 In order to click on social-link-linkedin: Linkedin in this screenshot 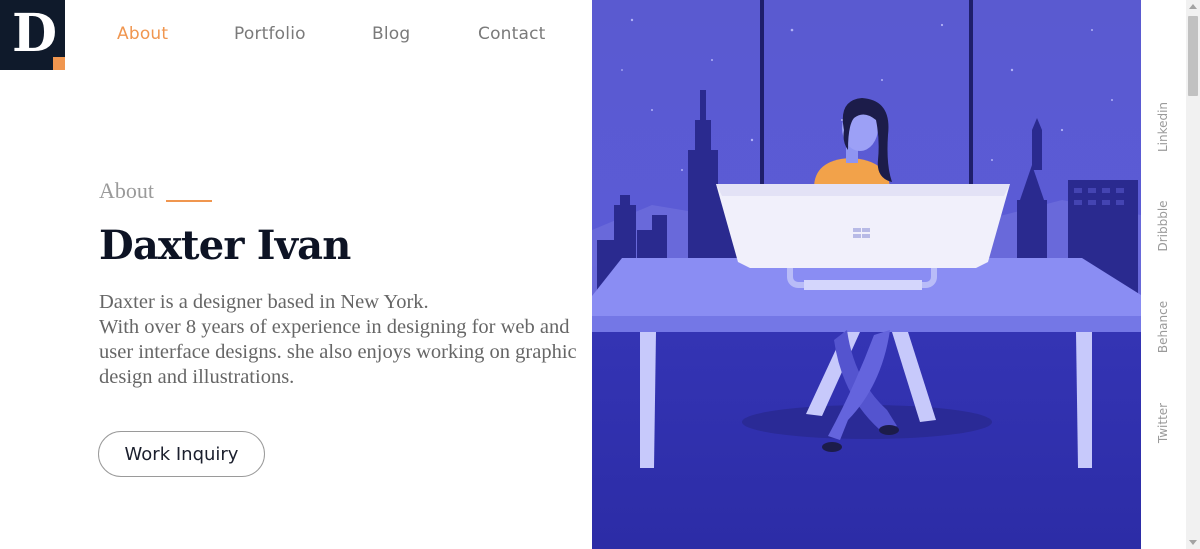, I will do `click(1163, 127)`.